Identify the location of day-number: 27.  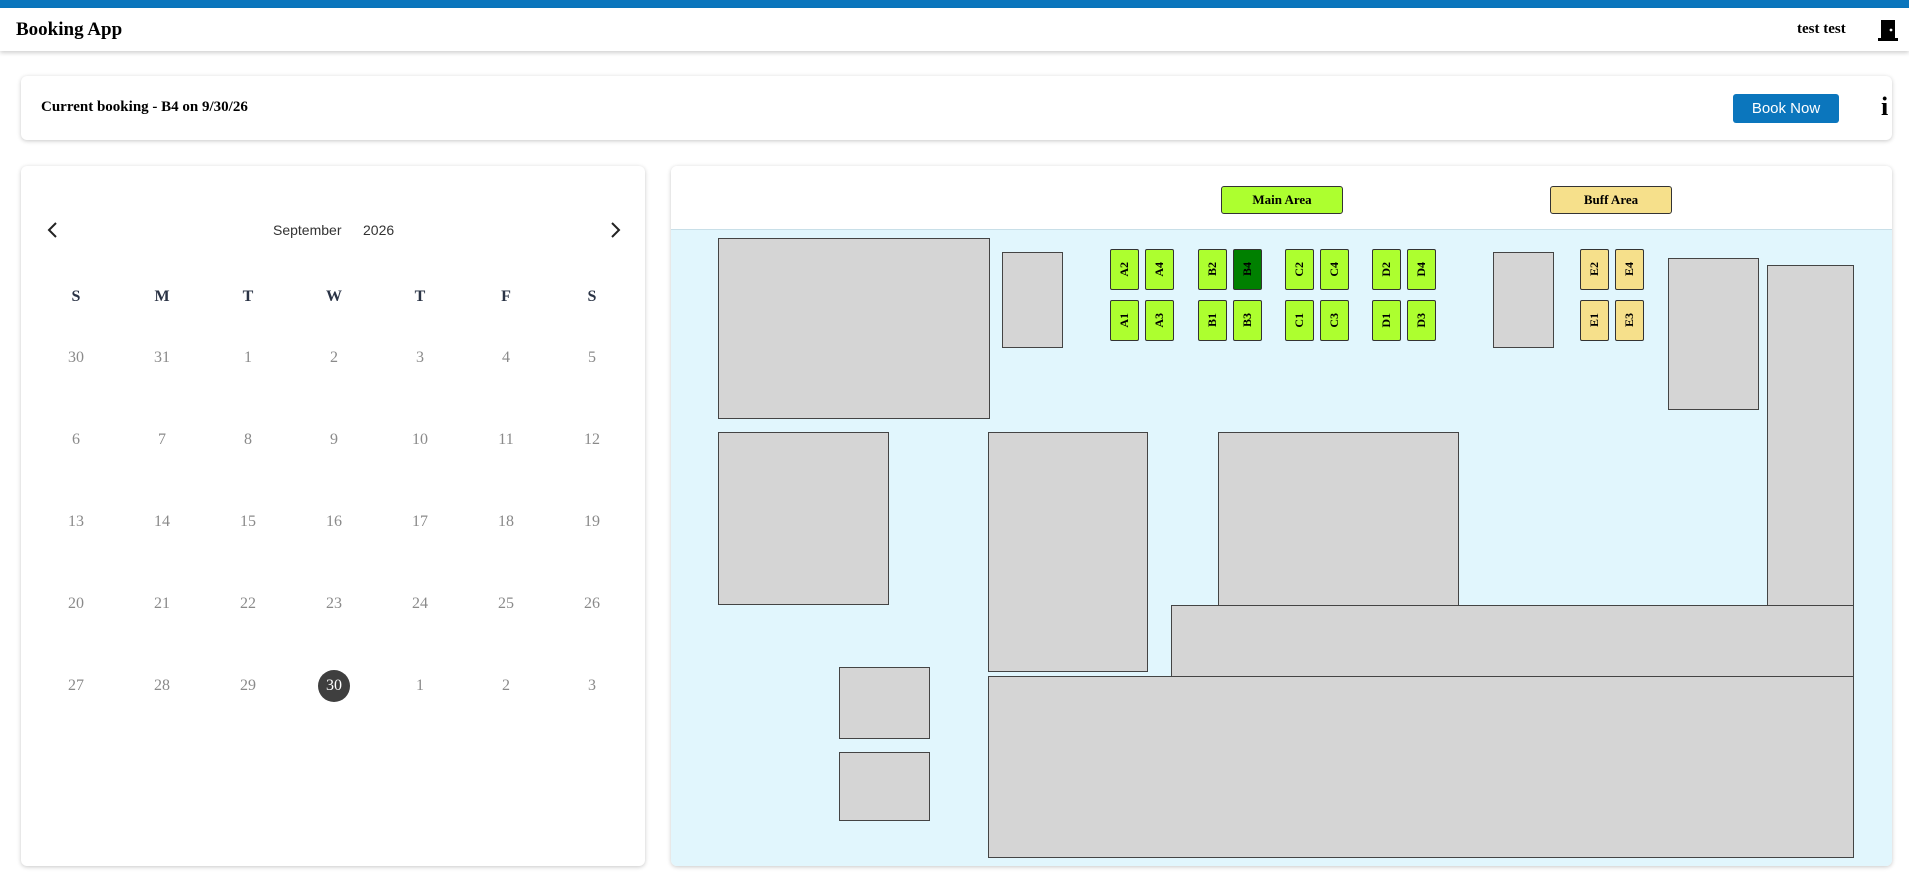
(76, 686).